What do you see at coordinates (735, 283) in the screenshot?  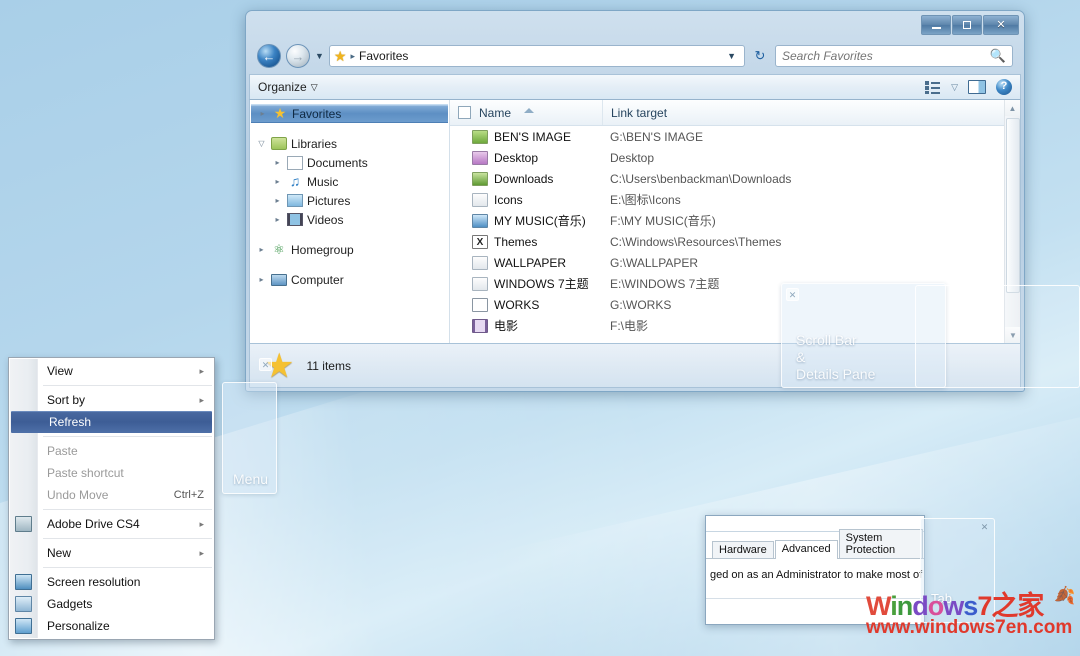 I see `table-row: WINDOWS 7主题 E:\WINDOWS 7主题` at bounding box center [735, 283].